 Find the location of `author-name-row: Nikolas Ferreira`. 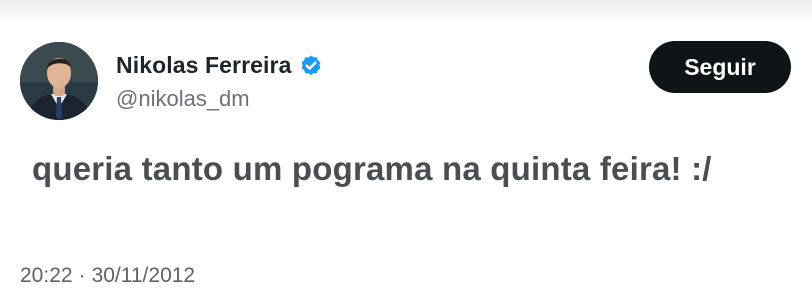

author-name-row: Nikolas Ferreira is located at coordinates (219, 65).